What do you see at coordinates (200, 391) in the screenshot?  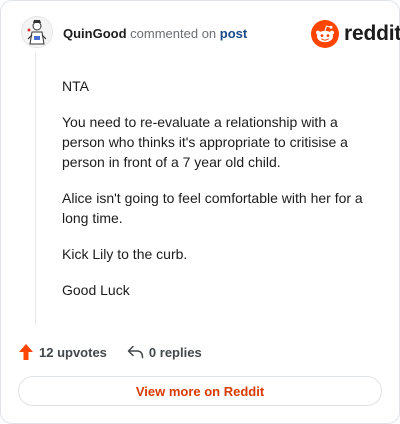 I see `view-more-button: View more on Reddit` at bounding box center [200, 391].